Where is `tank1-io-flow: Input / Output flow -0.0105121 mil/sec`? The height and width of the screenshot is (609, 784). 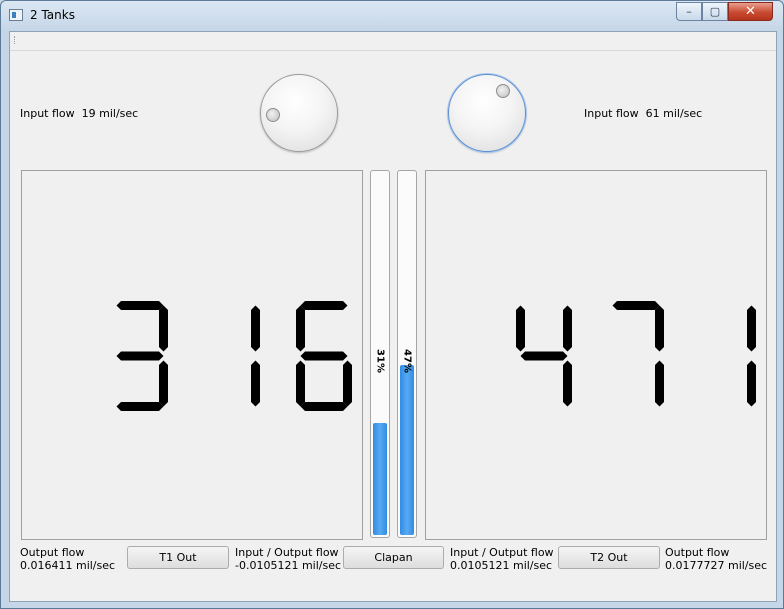 tank1-io-flow: Input / Output flow -0.0105121 mil/sec is located at coordinates (288, 559).